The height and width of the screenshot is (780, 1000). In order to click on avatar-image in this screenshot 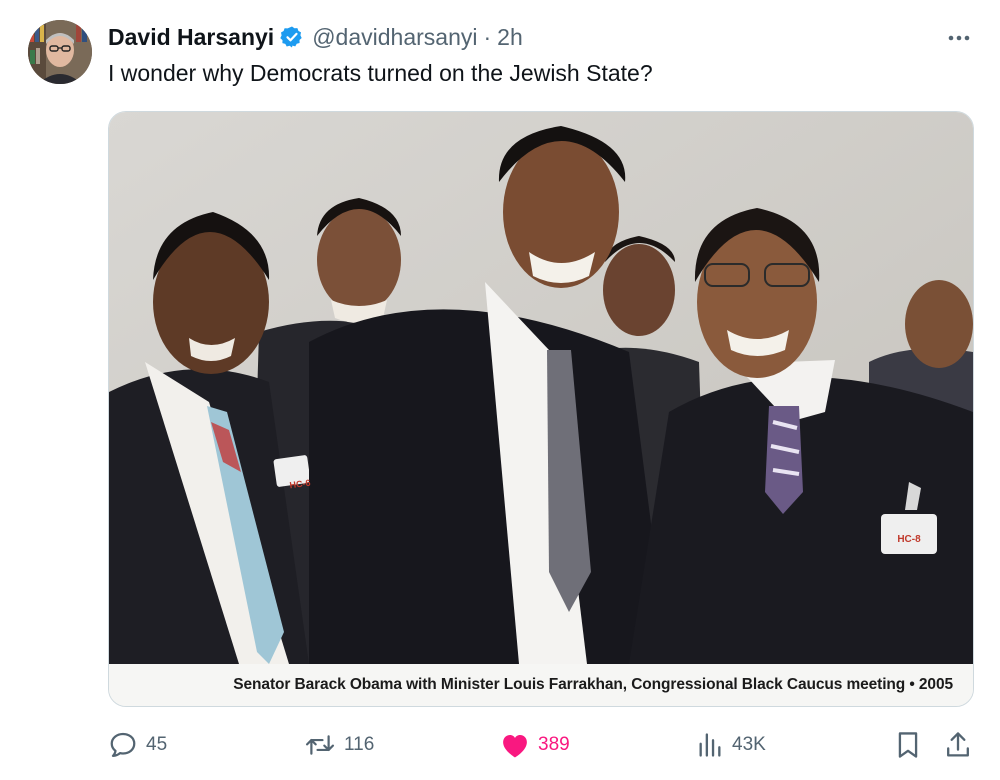, I will do `click(60, 52)`.